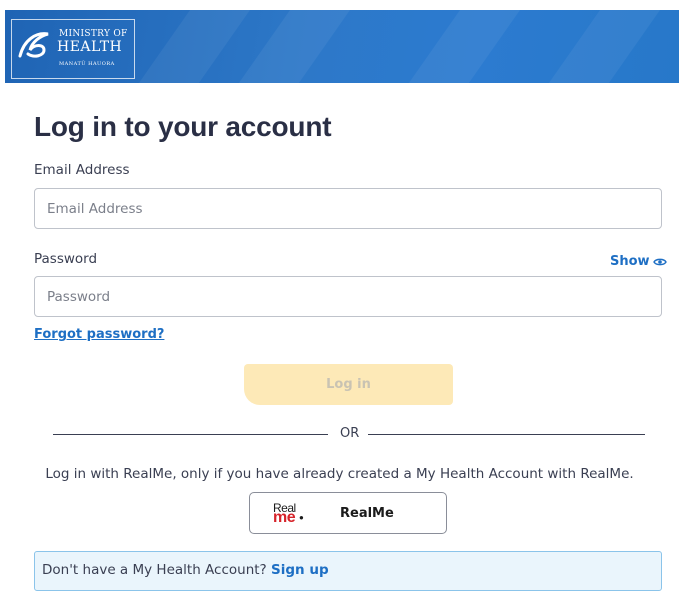 The width and height of the screenshot is (679, 591). I want to click on show-password-toggle: Show, so click(638, 261).